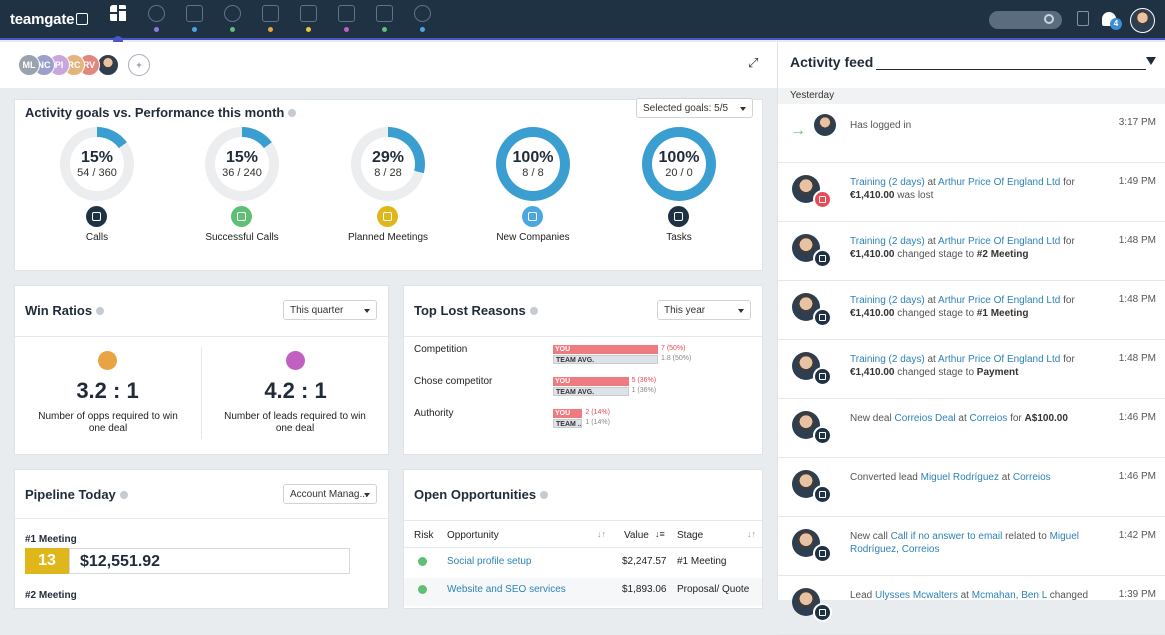 Image resolution: width=1165 pixels, height=635 pixels. What do you see at coordinates (690, 535) in the screenshot?
I see `stage-column-header: Stage` at bounding box center [690, 535].